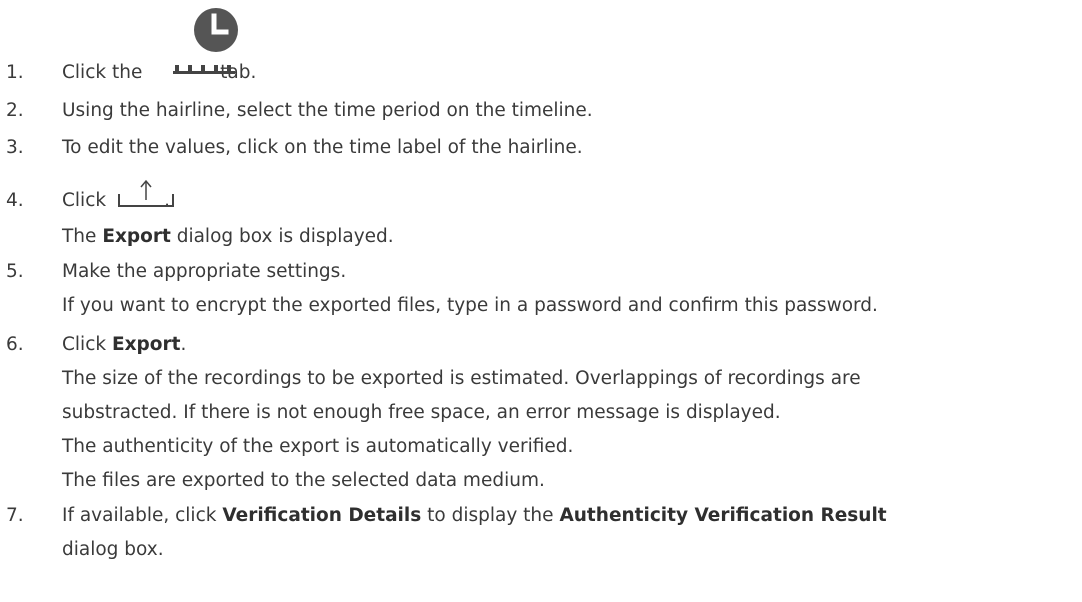 The image size is (1082, 602). I want to click on step-number: 3., so click(15, 147).